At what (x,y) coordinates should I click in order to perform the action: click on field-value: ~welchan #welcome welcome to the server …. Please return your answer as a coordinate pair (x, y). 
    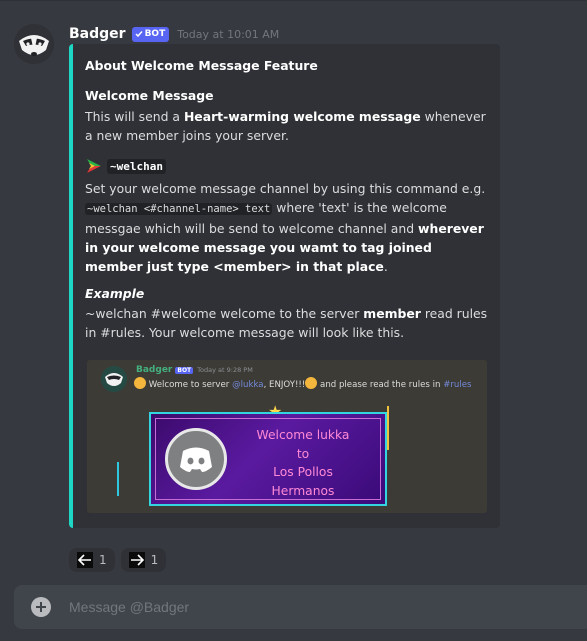
    Looking at the image, I should click on (287, 323).